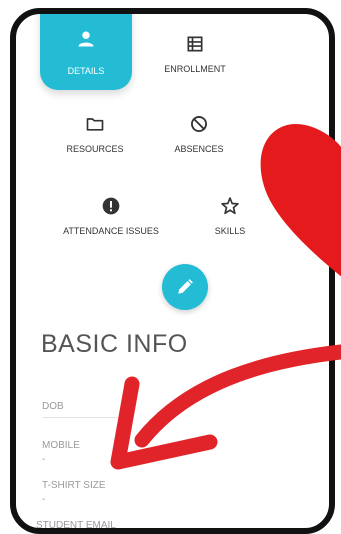 The width and height of the screenshot is (341, 534). Describe the element at coordinates (195, 44) in the screenshot. I see `list-icon` at that location.